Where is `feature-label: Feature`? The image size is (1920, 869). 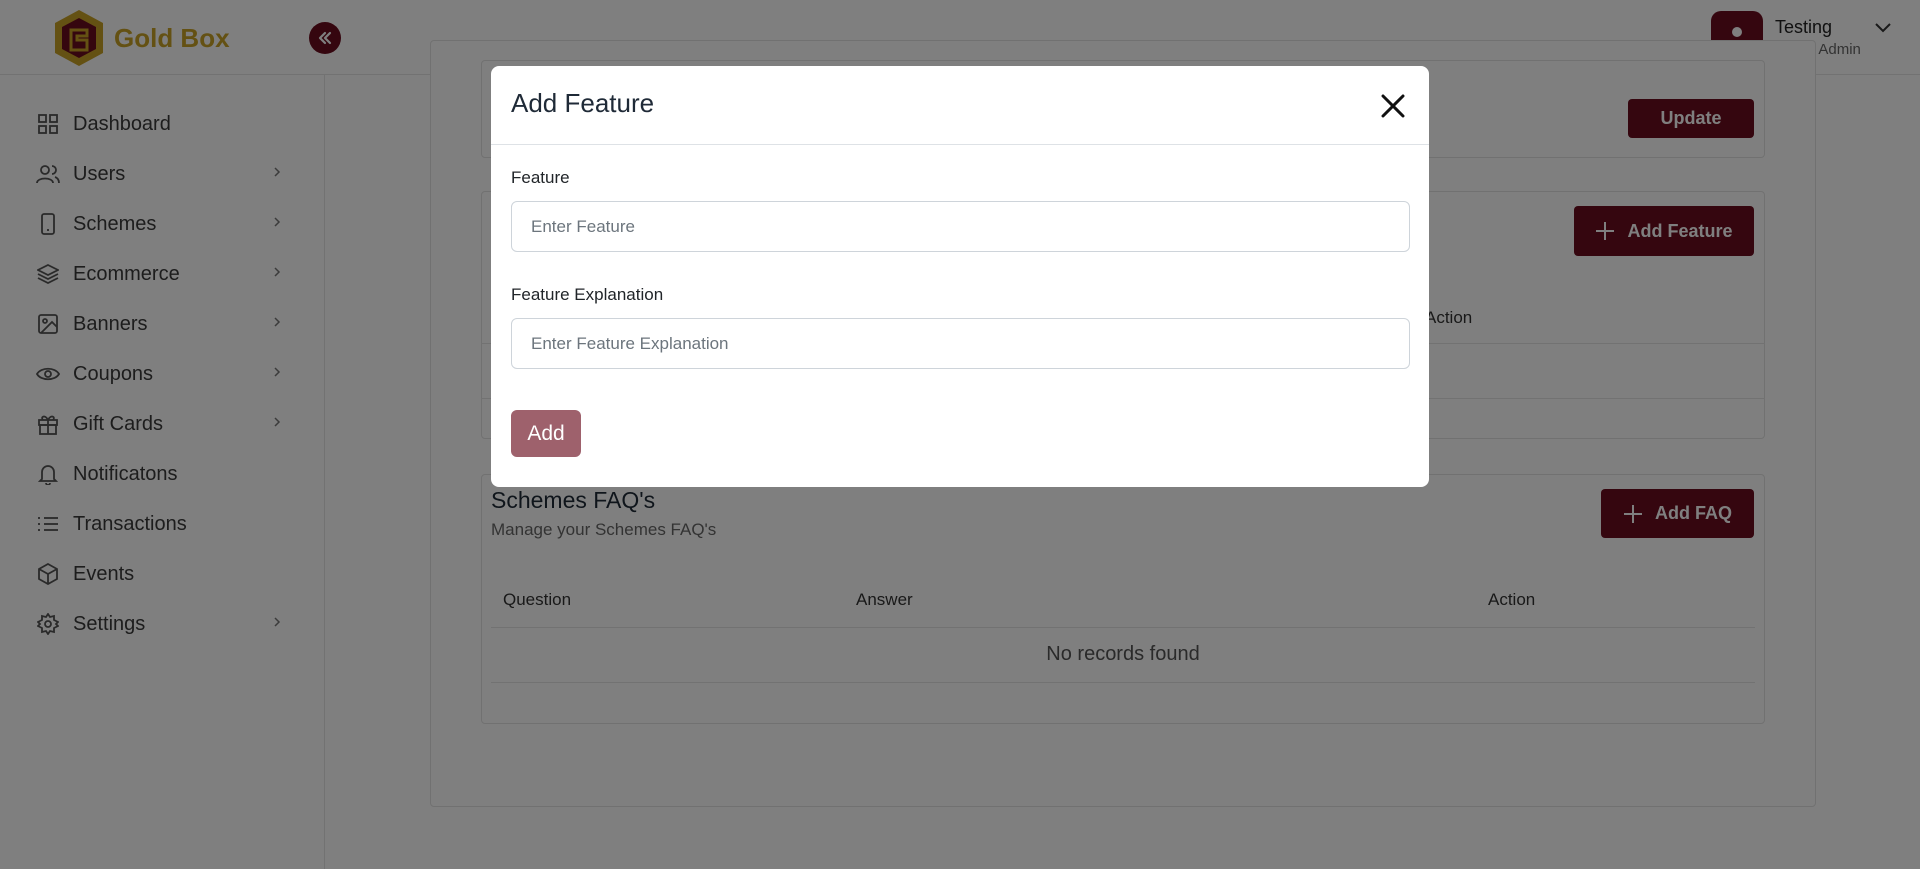 feature-label: Feature is located at coordinates (540, 177).